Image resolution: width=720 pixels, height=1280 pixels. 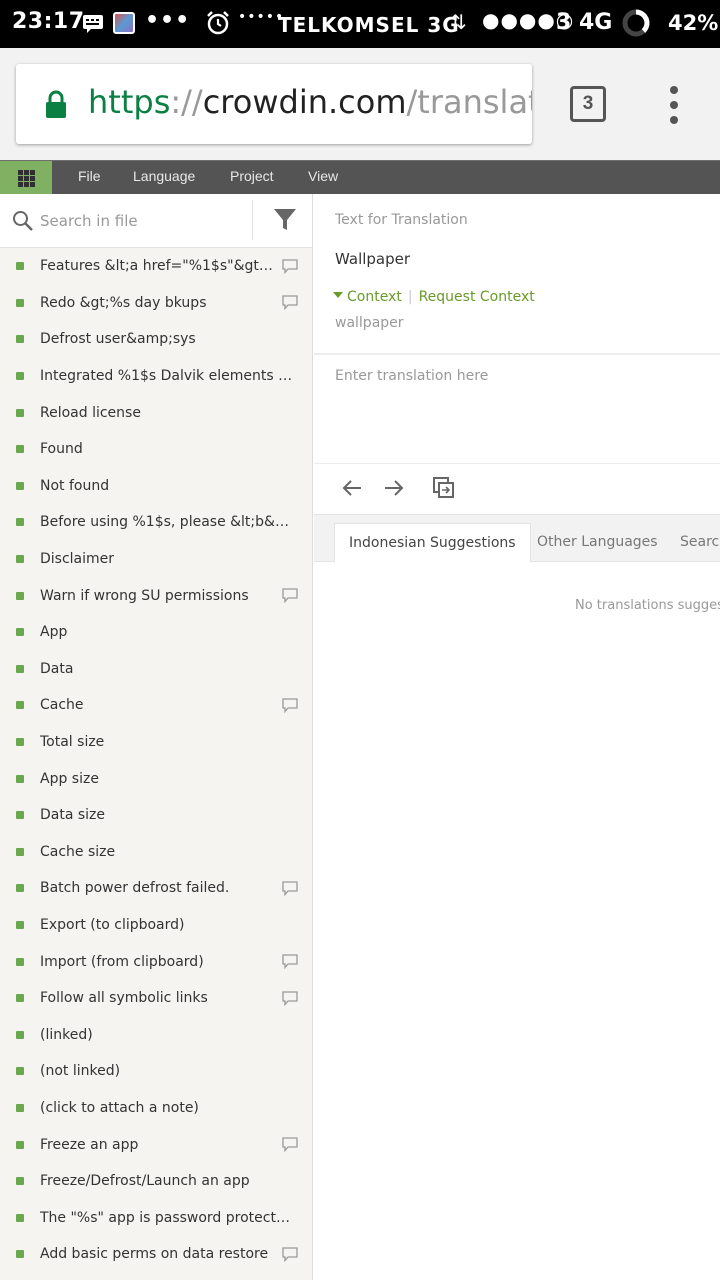 I want to click on tab-other-languages: Other Languages, so click(x=597, y=543).